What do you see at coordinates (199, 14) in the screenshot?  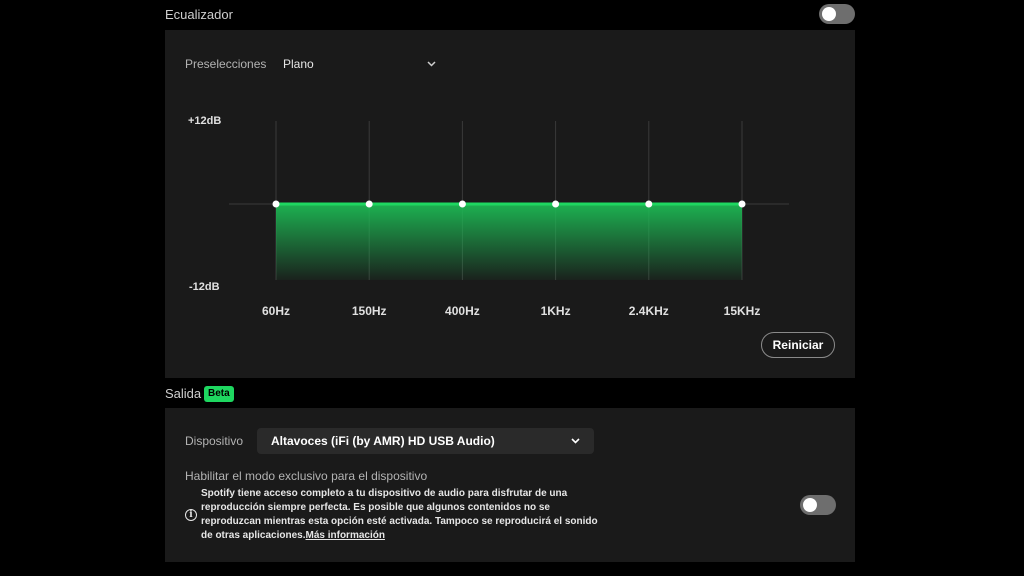 I see `equalizer-title: Ecualizador` at bounding box center [199, 14].